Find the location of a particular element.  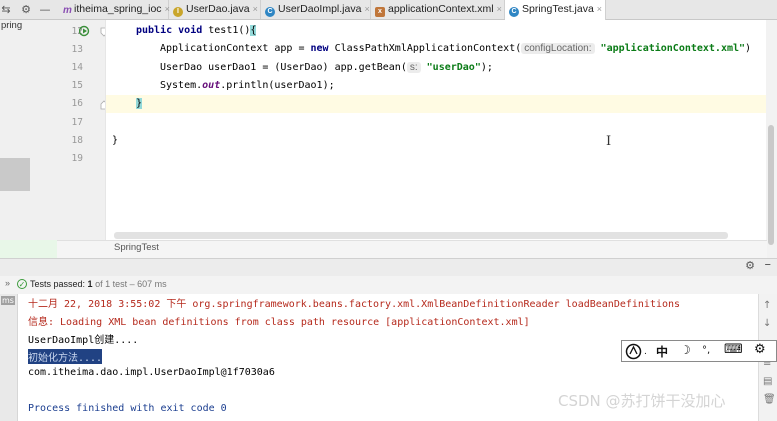

tab-userdaoimpl-java: C UserDaoImpl.java × is located at coordinates (316, 9).